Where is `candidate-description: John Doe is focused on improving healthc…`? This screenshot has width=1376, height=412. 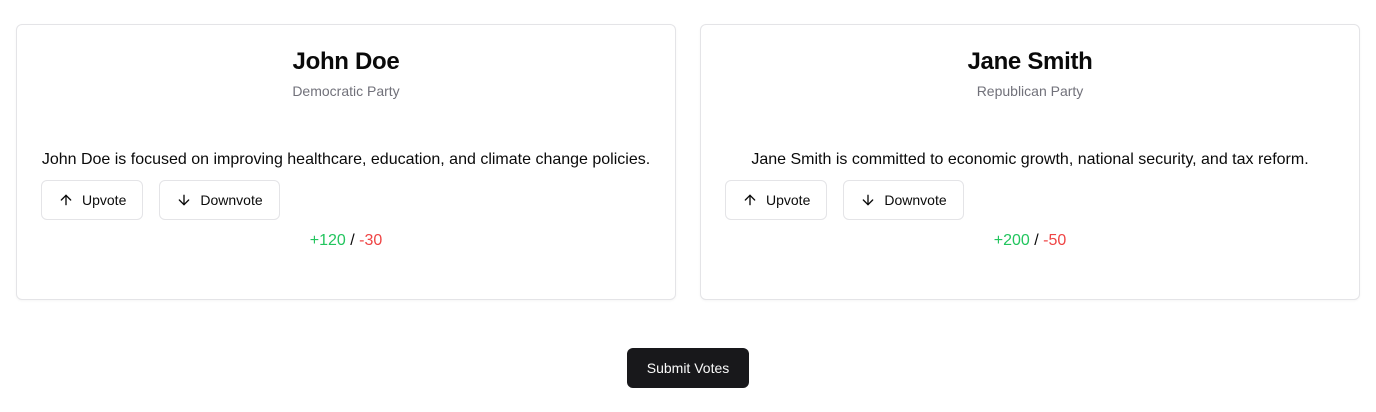 candidate-description: John Doe is focused on improving healthc… is located at coordinates (346, 159).